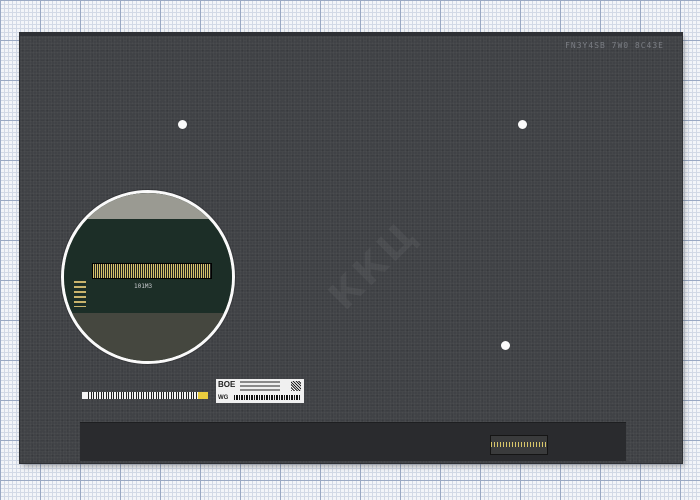 The width and height of the screenshot is (700, 500). What do you see at coordinates (227, 384) in the screenshot?
I see `label-logo: BOE` at bounding box center [227, 384].